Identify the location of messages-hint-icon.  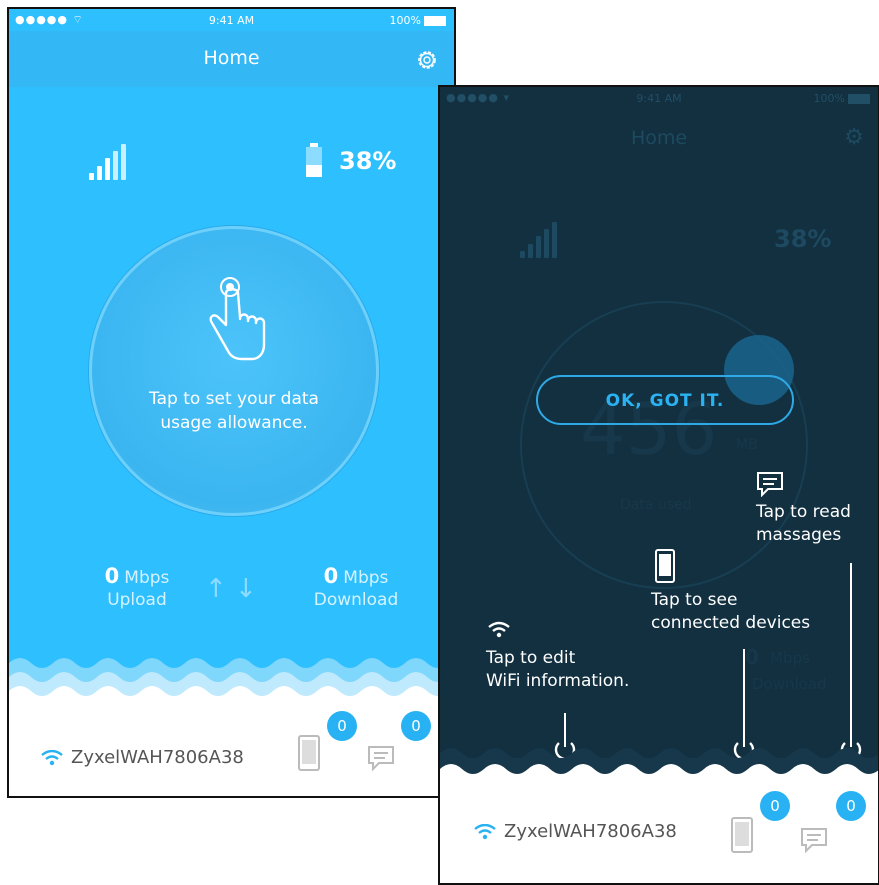
(770, 484).